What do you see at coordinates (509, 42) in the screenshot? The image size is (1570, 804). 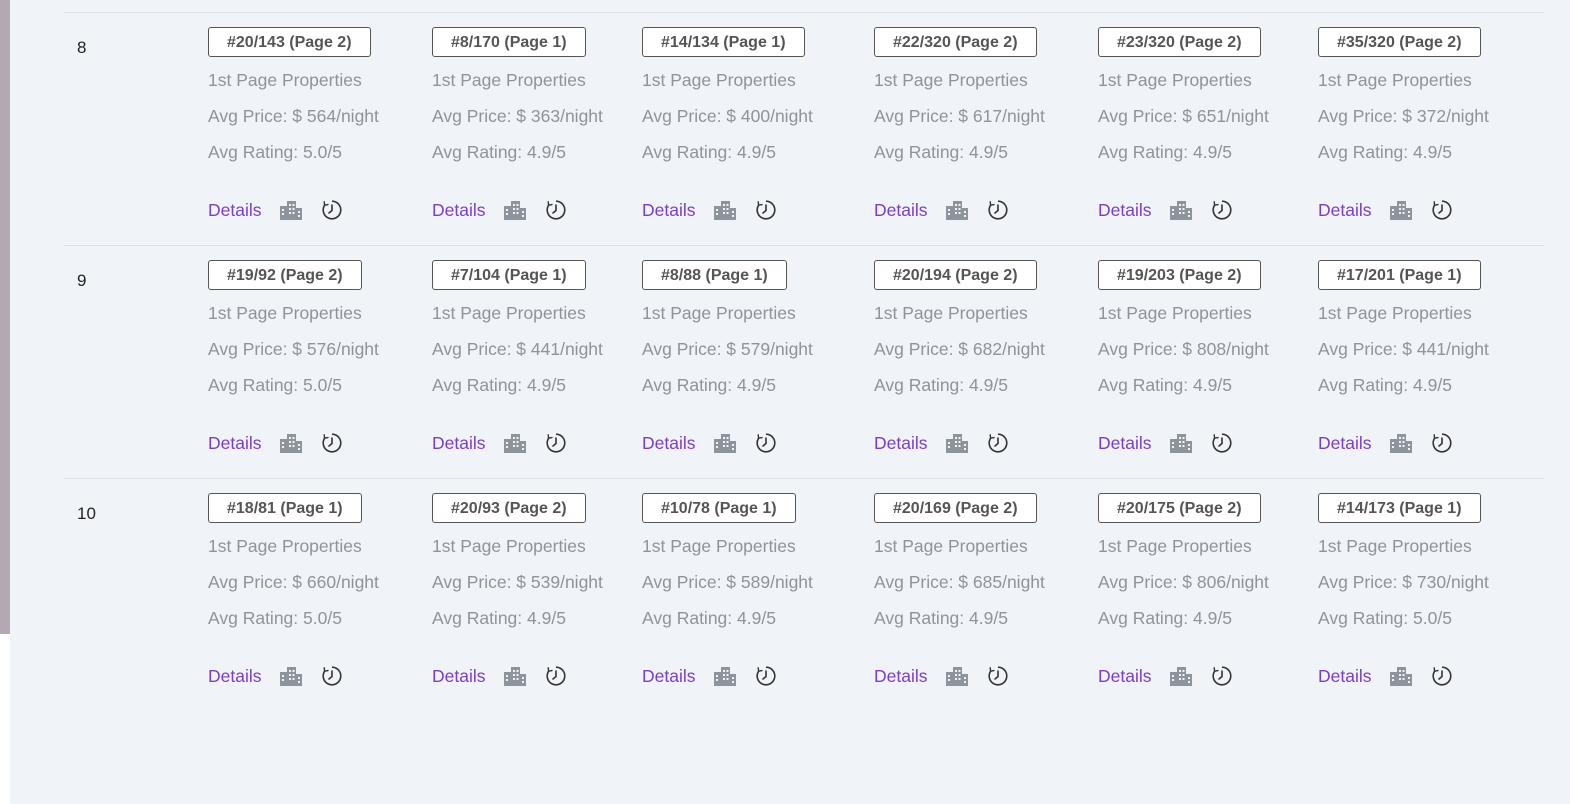 I see `rank-badge: #8/170 (Page 1)` at bounding box center [509, 42].